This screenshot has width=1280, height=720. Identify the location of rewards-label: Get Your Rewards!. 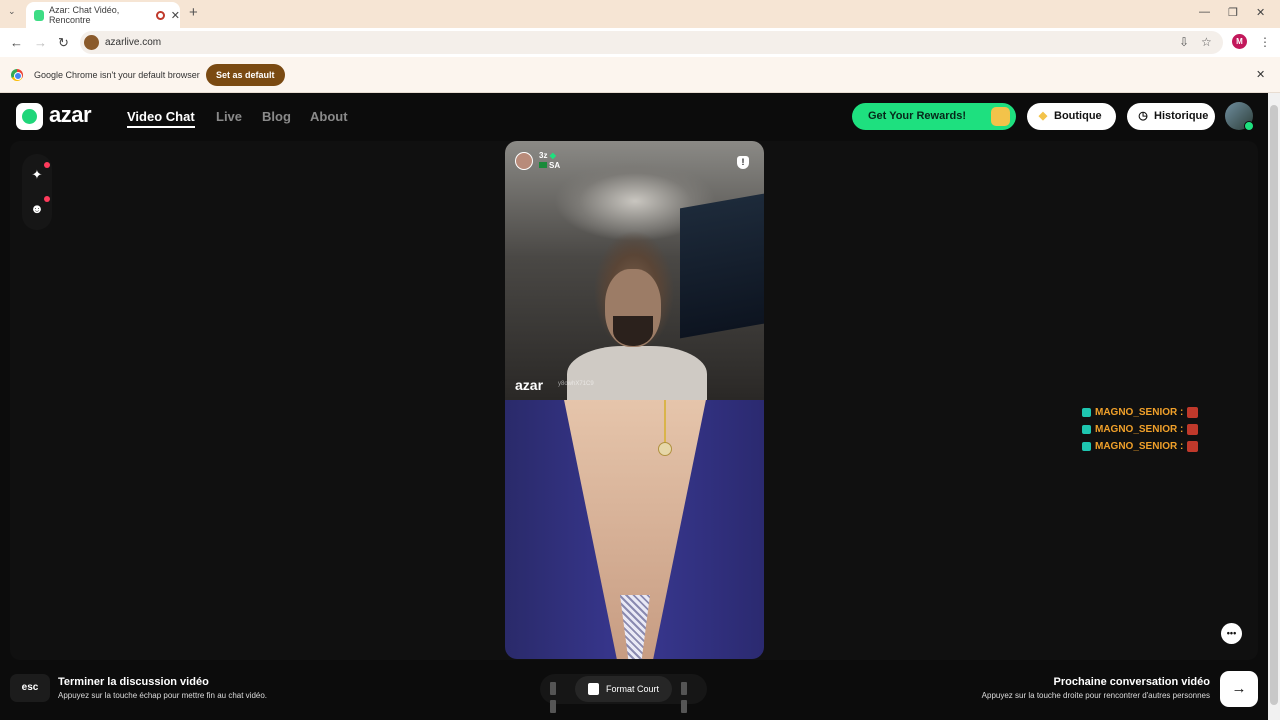
(917, 116).